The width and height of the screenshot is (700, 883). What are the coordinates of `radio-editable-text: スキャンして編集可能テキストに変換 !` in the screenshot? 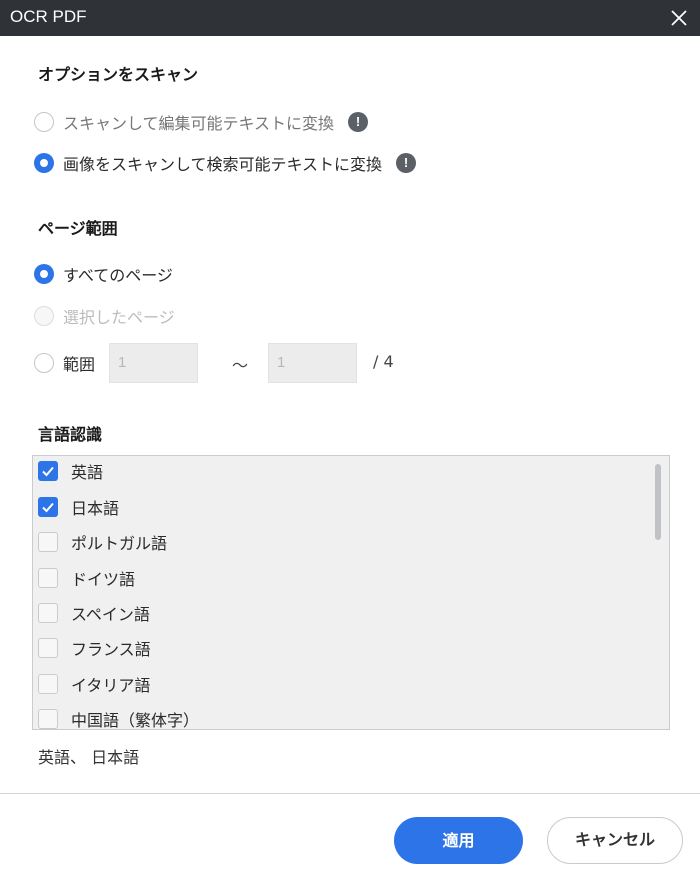 It's located at (201, 122).